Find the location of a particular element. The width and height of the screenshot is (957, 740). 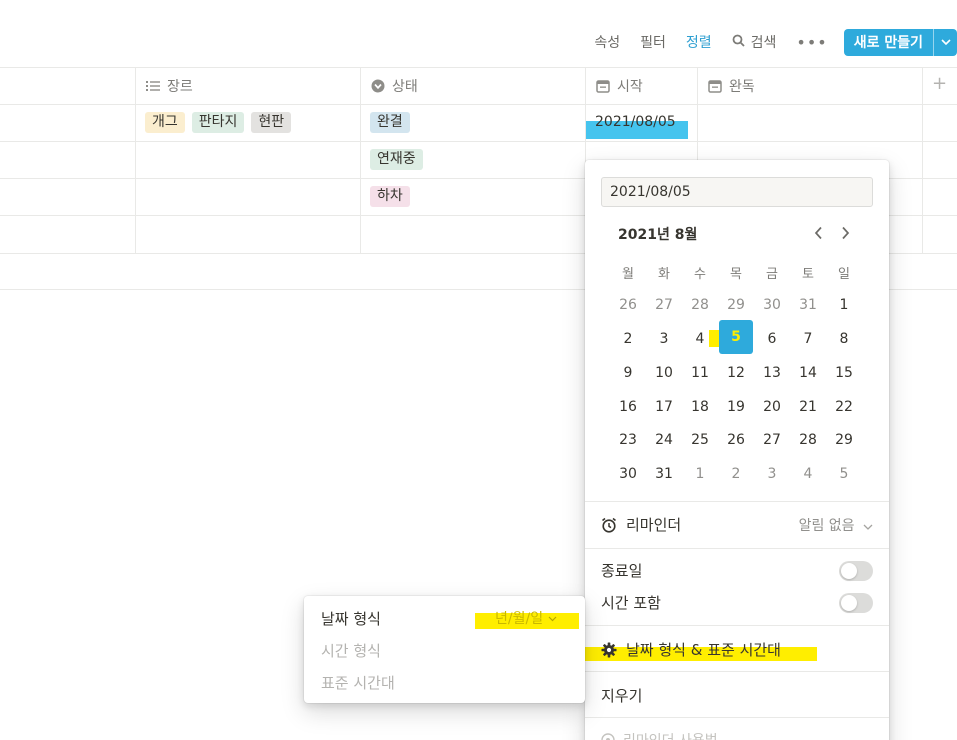

weekday-label: 일 is located at coordinates (844, 274).